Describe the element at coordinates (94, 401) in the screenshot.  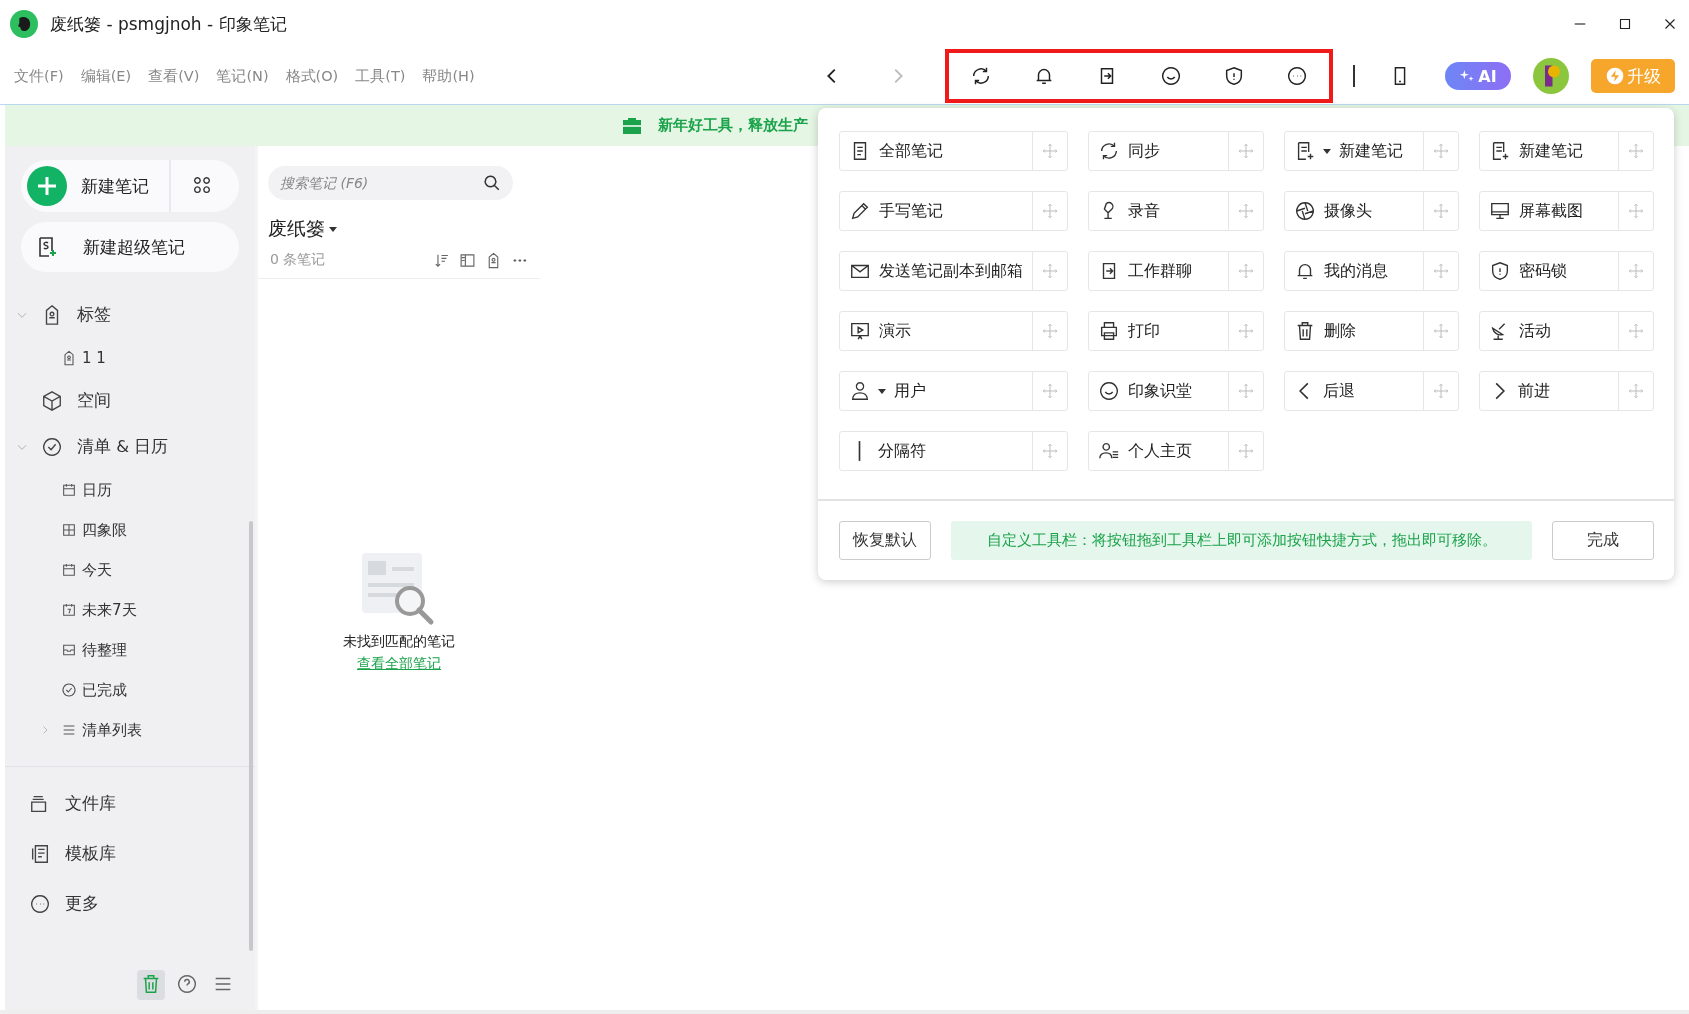
I see `sidebar-item: 空间` at that location.